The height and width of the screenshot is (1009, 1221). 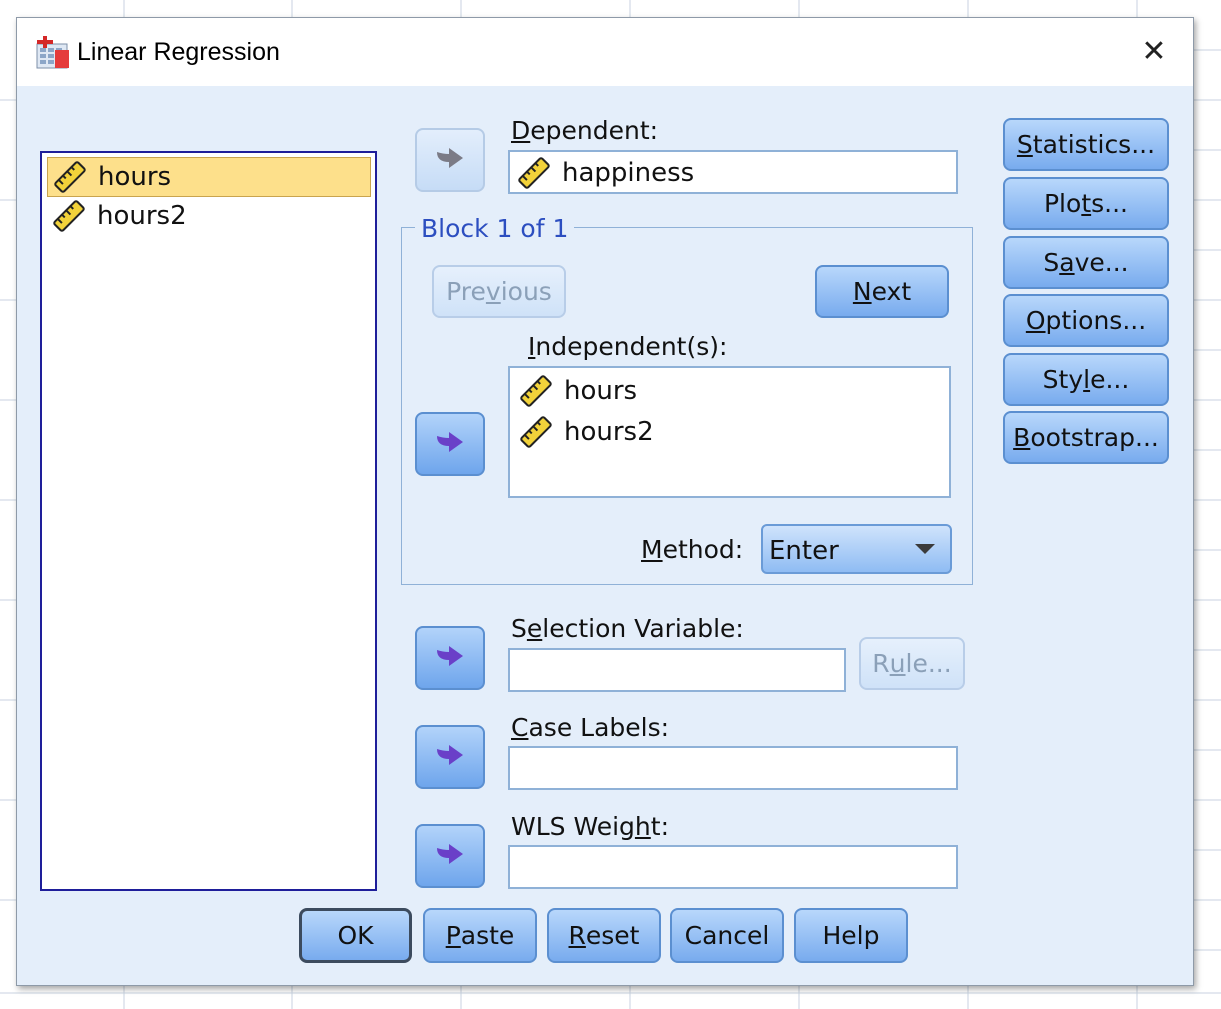 I want to click on dependent-label: Dependent:, so click(x=585, y=130).